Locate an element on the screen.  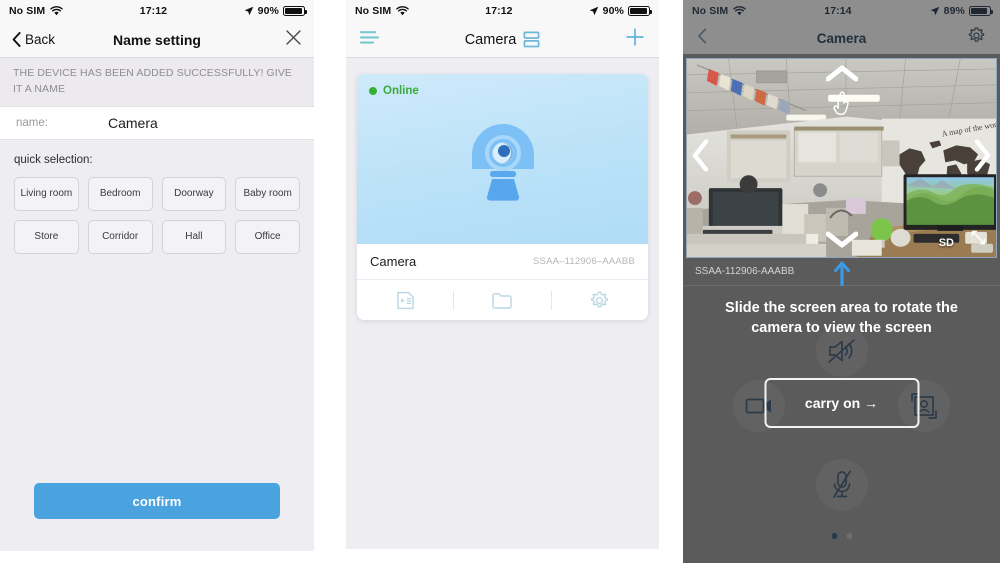
video-scene: A map of the world is located at coordinates (841, 158).